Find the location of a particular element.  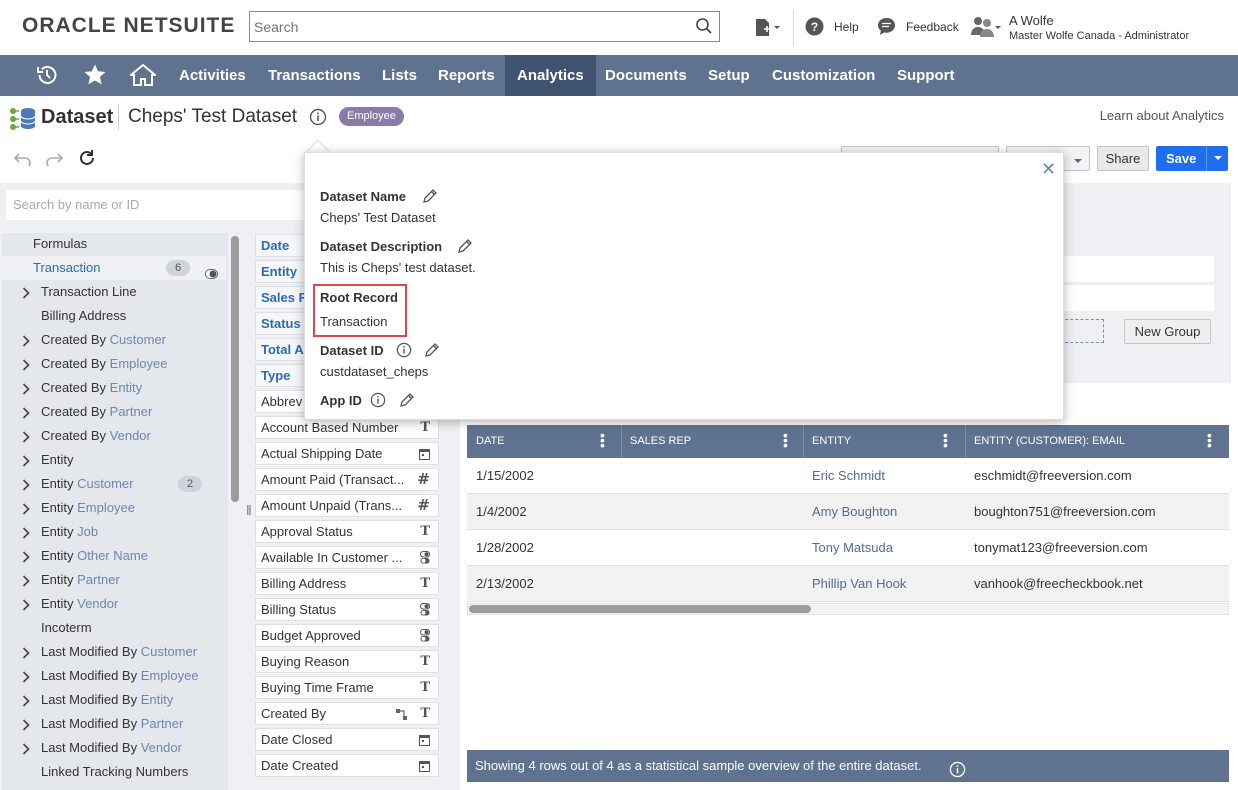

tree-item: Created By Entity is located at coordinates (113, 388).